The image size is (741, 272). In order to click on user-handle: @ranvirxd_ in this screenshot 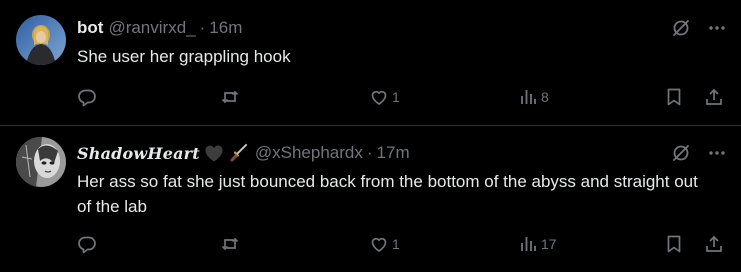, I will do `click(151, 28)`.